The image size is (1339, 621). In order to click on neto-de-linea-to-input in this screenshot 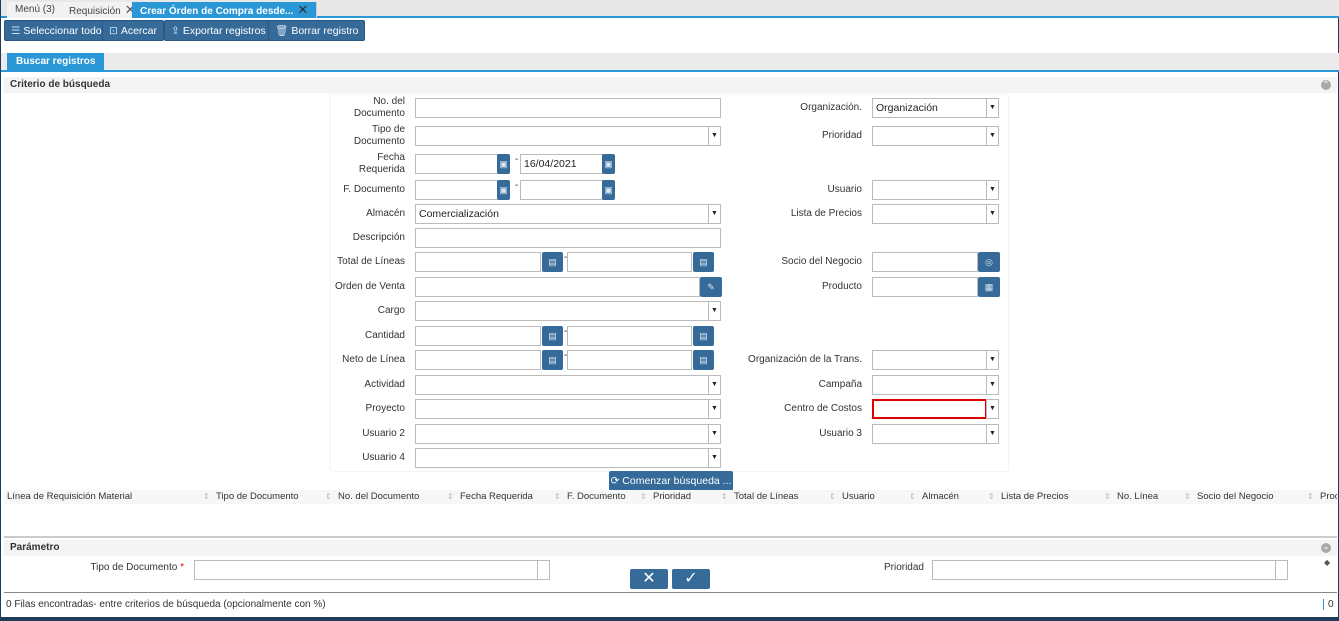, I will do `click(629, 360)`.